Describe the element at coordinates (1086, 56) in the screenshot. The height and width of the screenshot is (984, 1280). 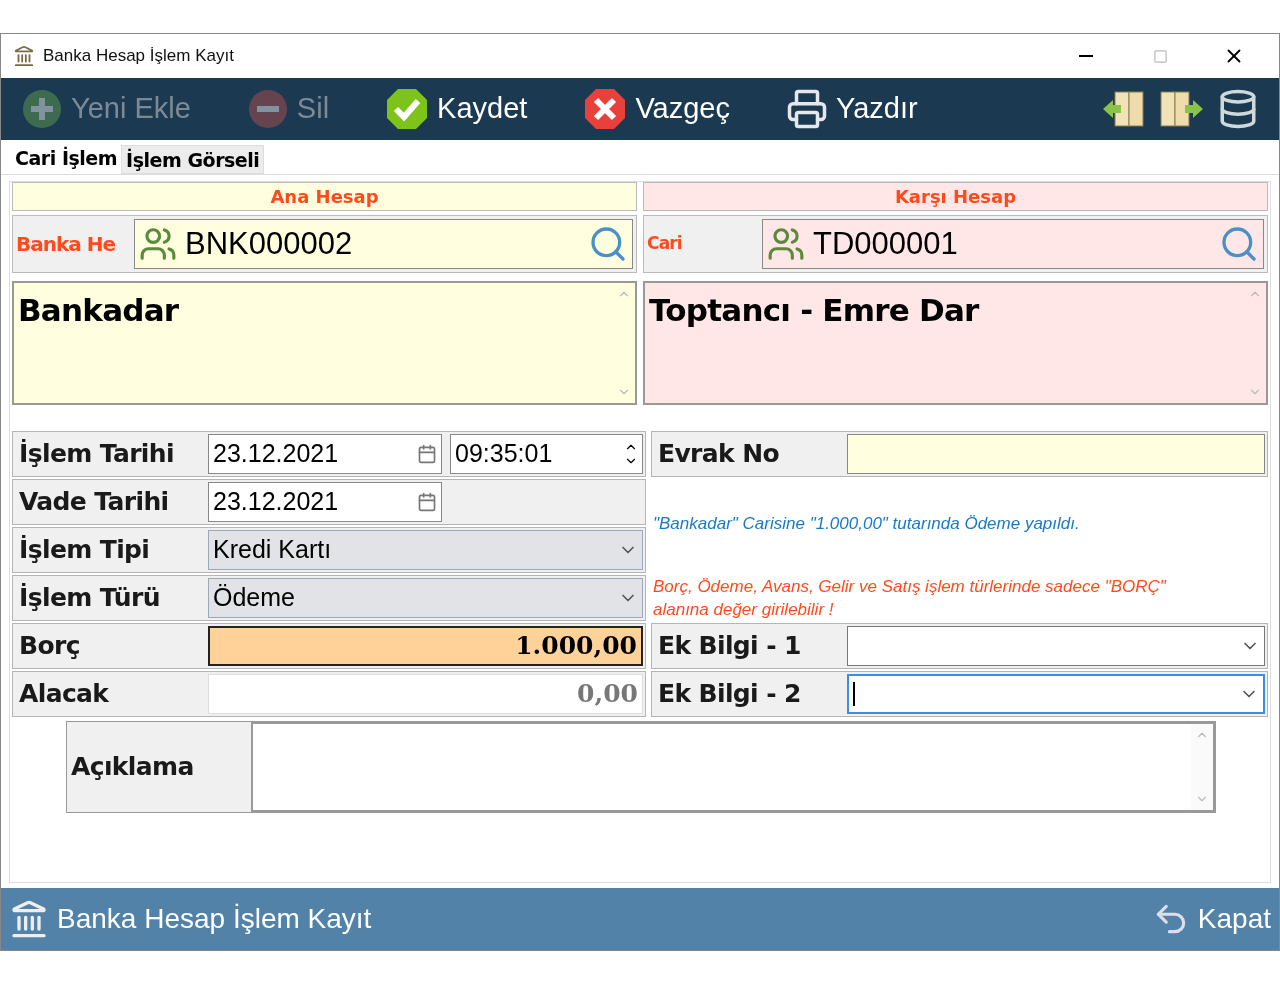
I see `minimize-icon` at that location.